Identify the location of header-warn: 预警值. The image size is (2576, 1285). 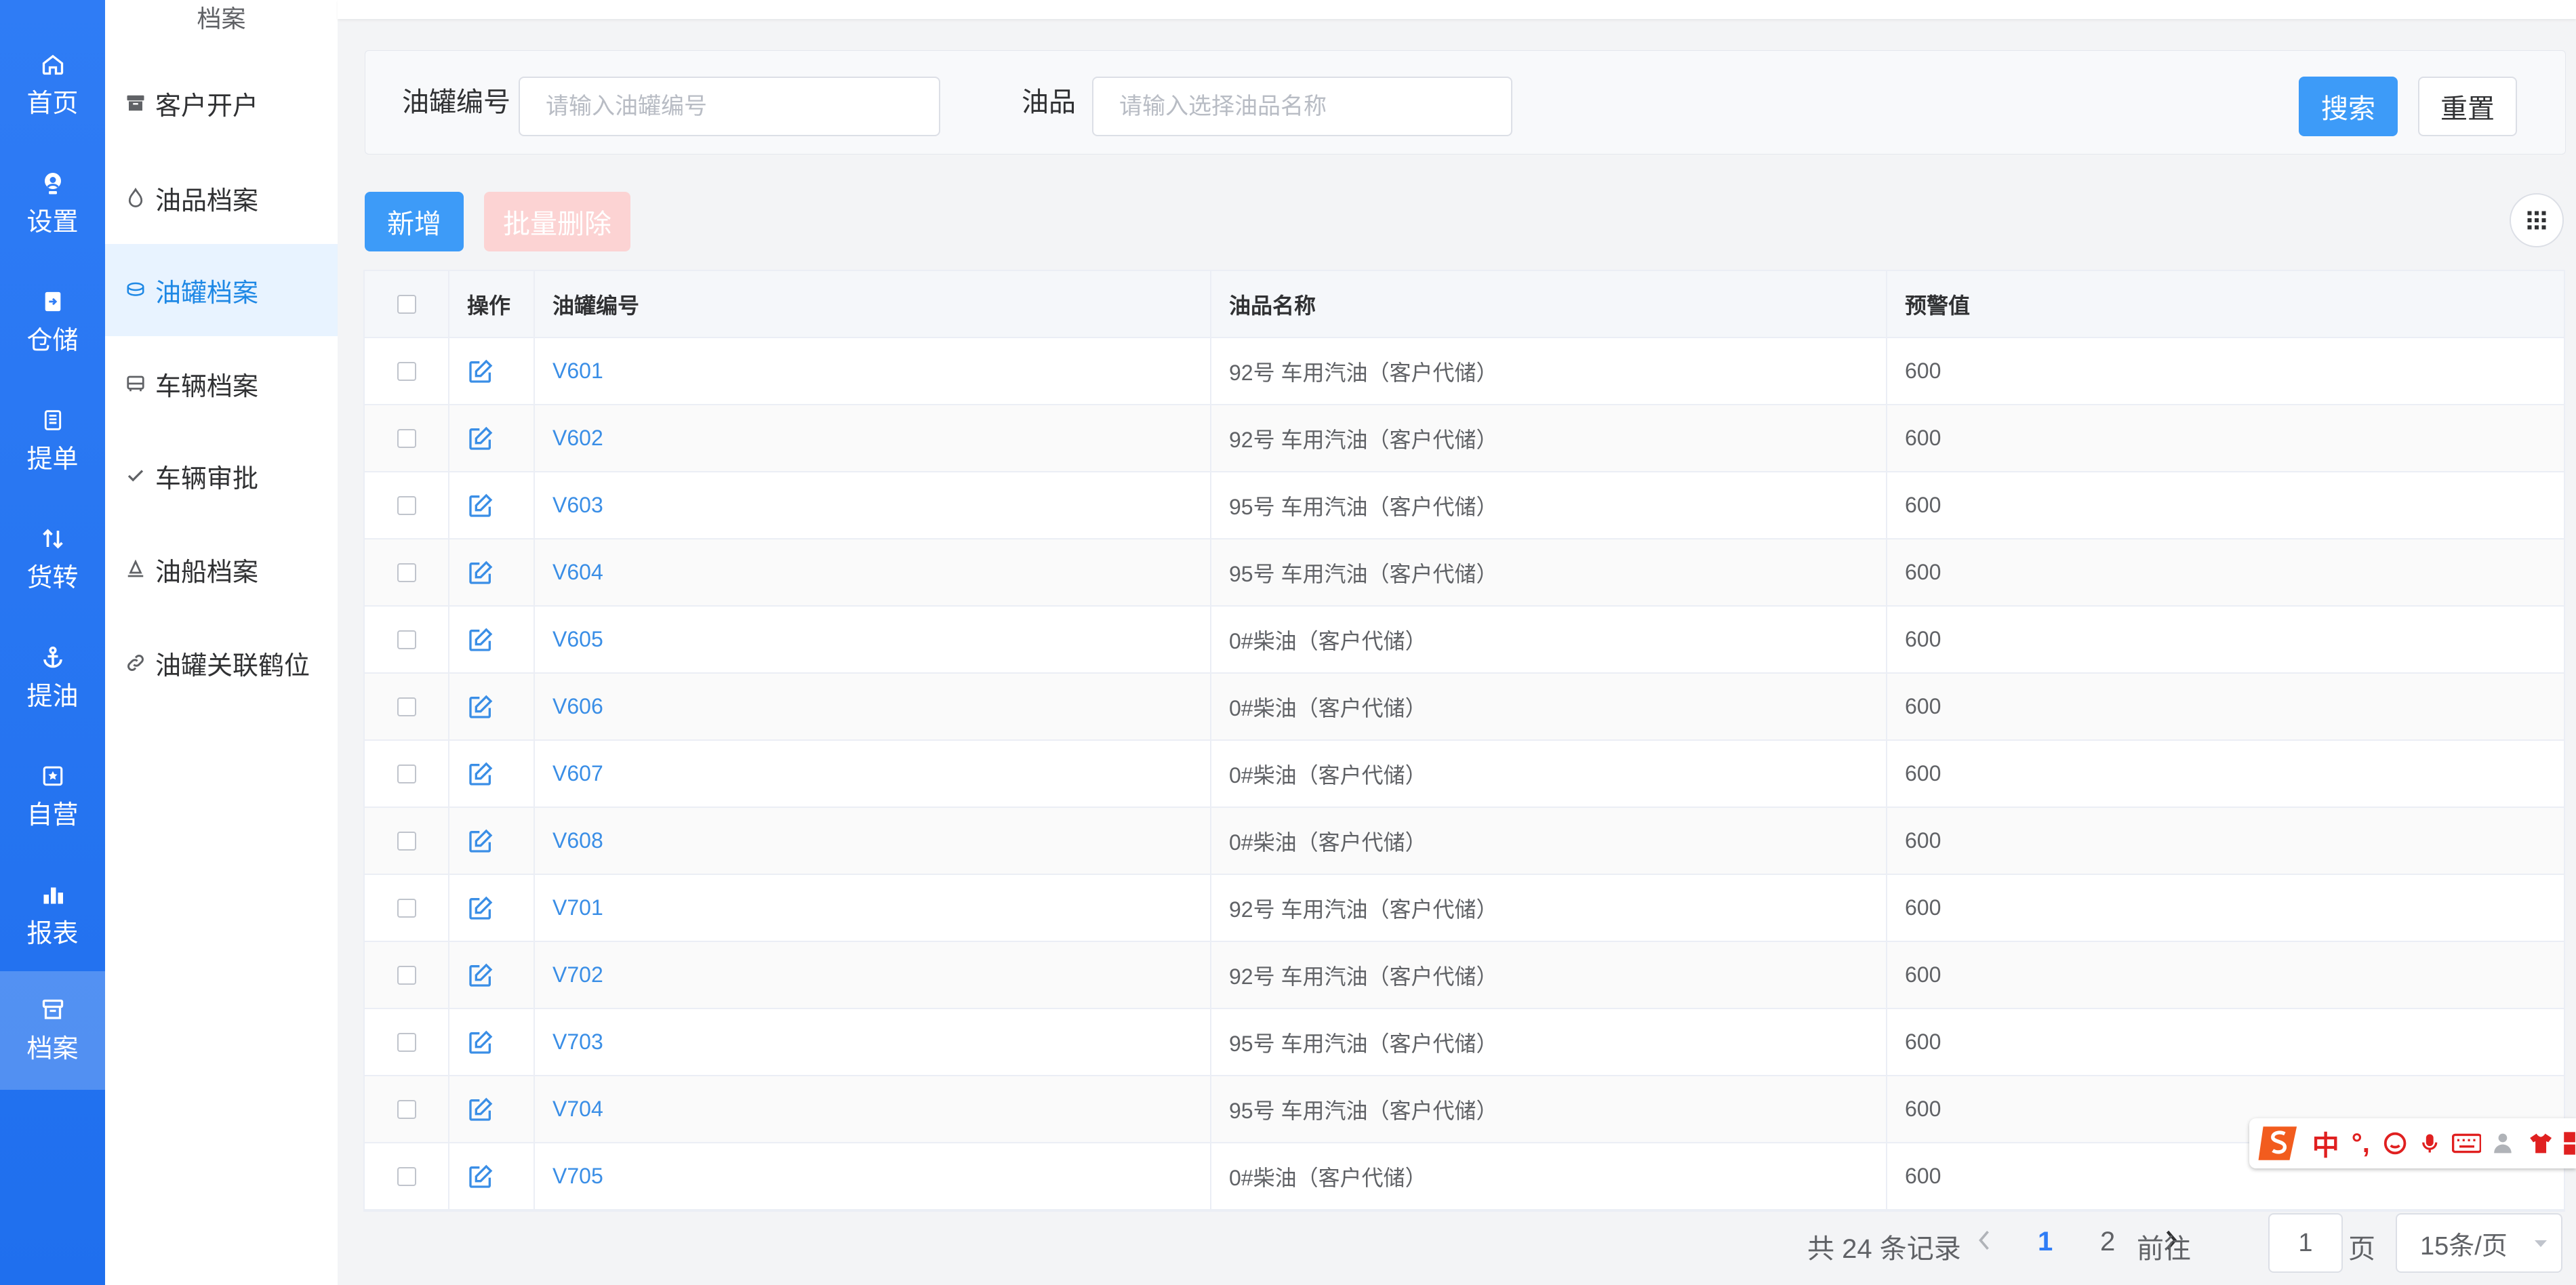
(1938, 306).